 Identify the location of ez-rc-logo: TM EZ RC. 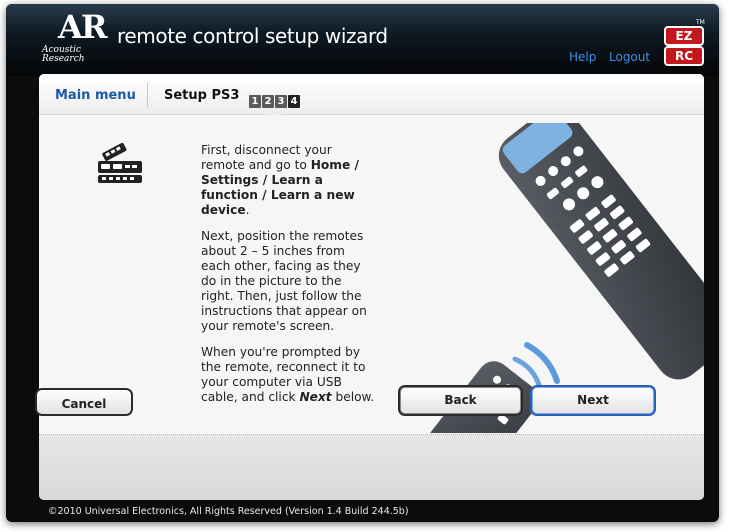
(684, 42).